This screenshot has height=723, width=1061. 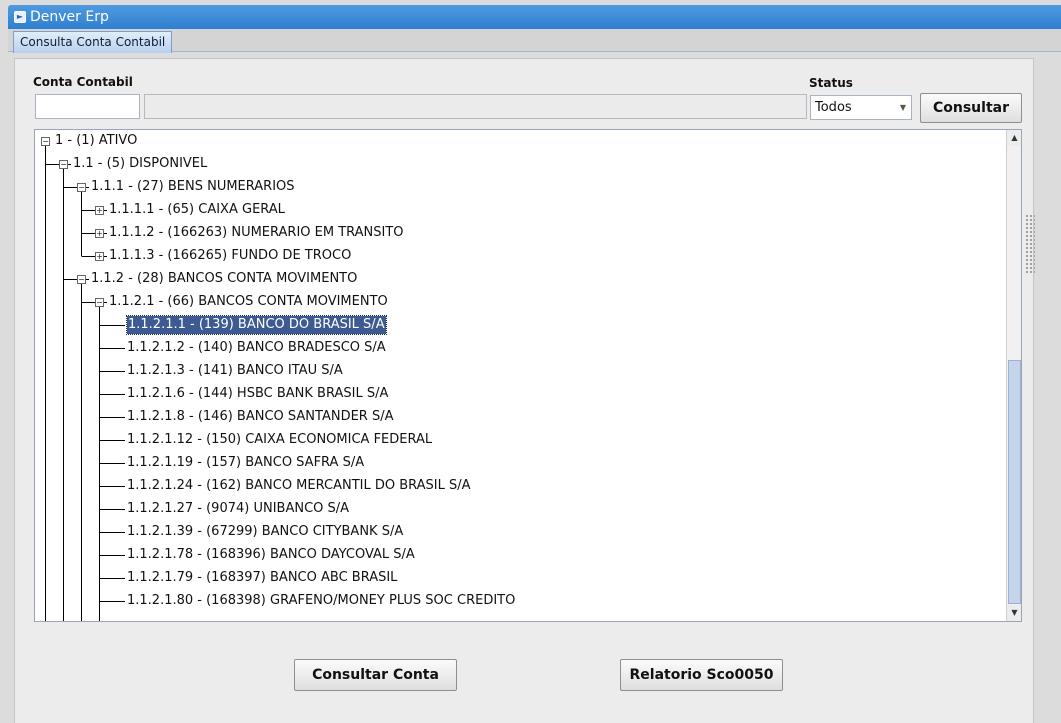 What do you see at coordinates (245, 463) in the screenshot?
I see `tree-node: 1.1.2.1.19 - (157) BANCO SAFRA S/A` at bounding box center [245, 463].